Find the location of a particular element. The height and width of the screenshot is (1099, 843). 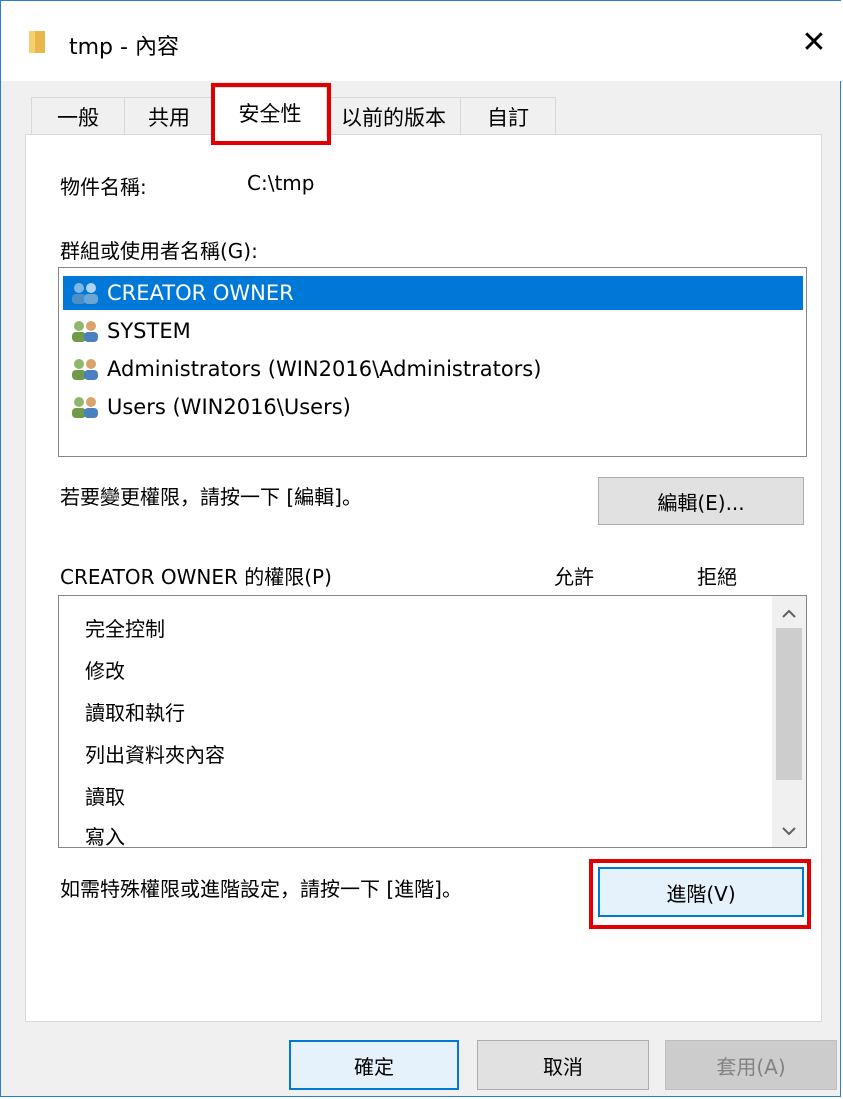

list-item-name: CREATOR OWNER is located at coordinates (200, 293).